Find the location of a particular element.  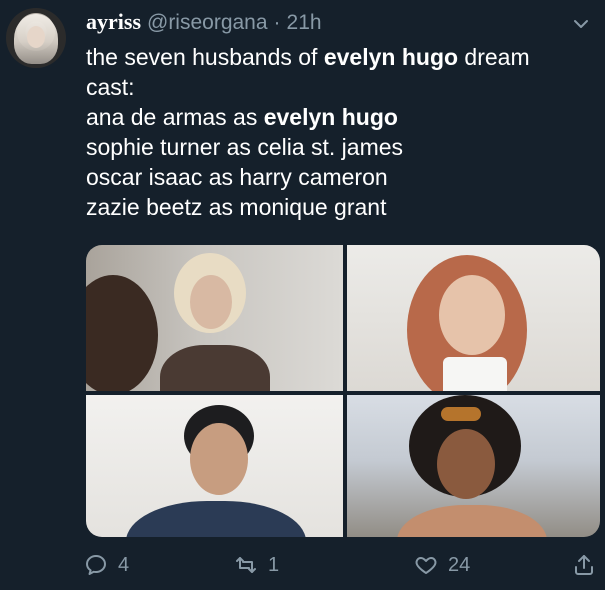

avatar-face is located at coordinates (36, 37).